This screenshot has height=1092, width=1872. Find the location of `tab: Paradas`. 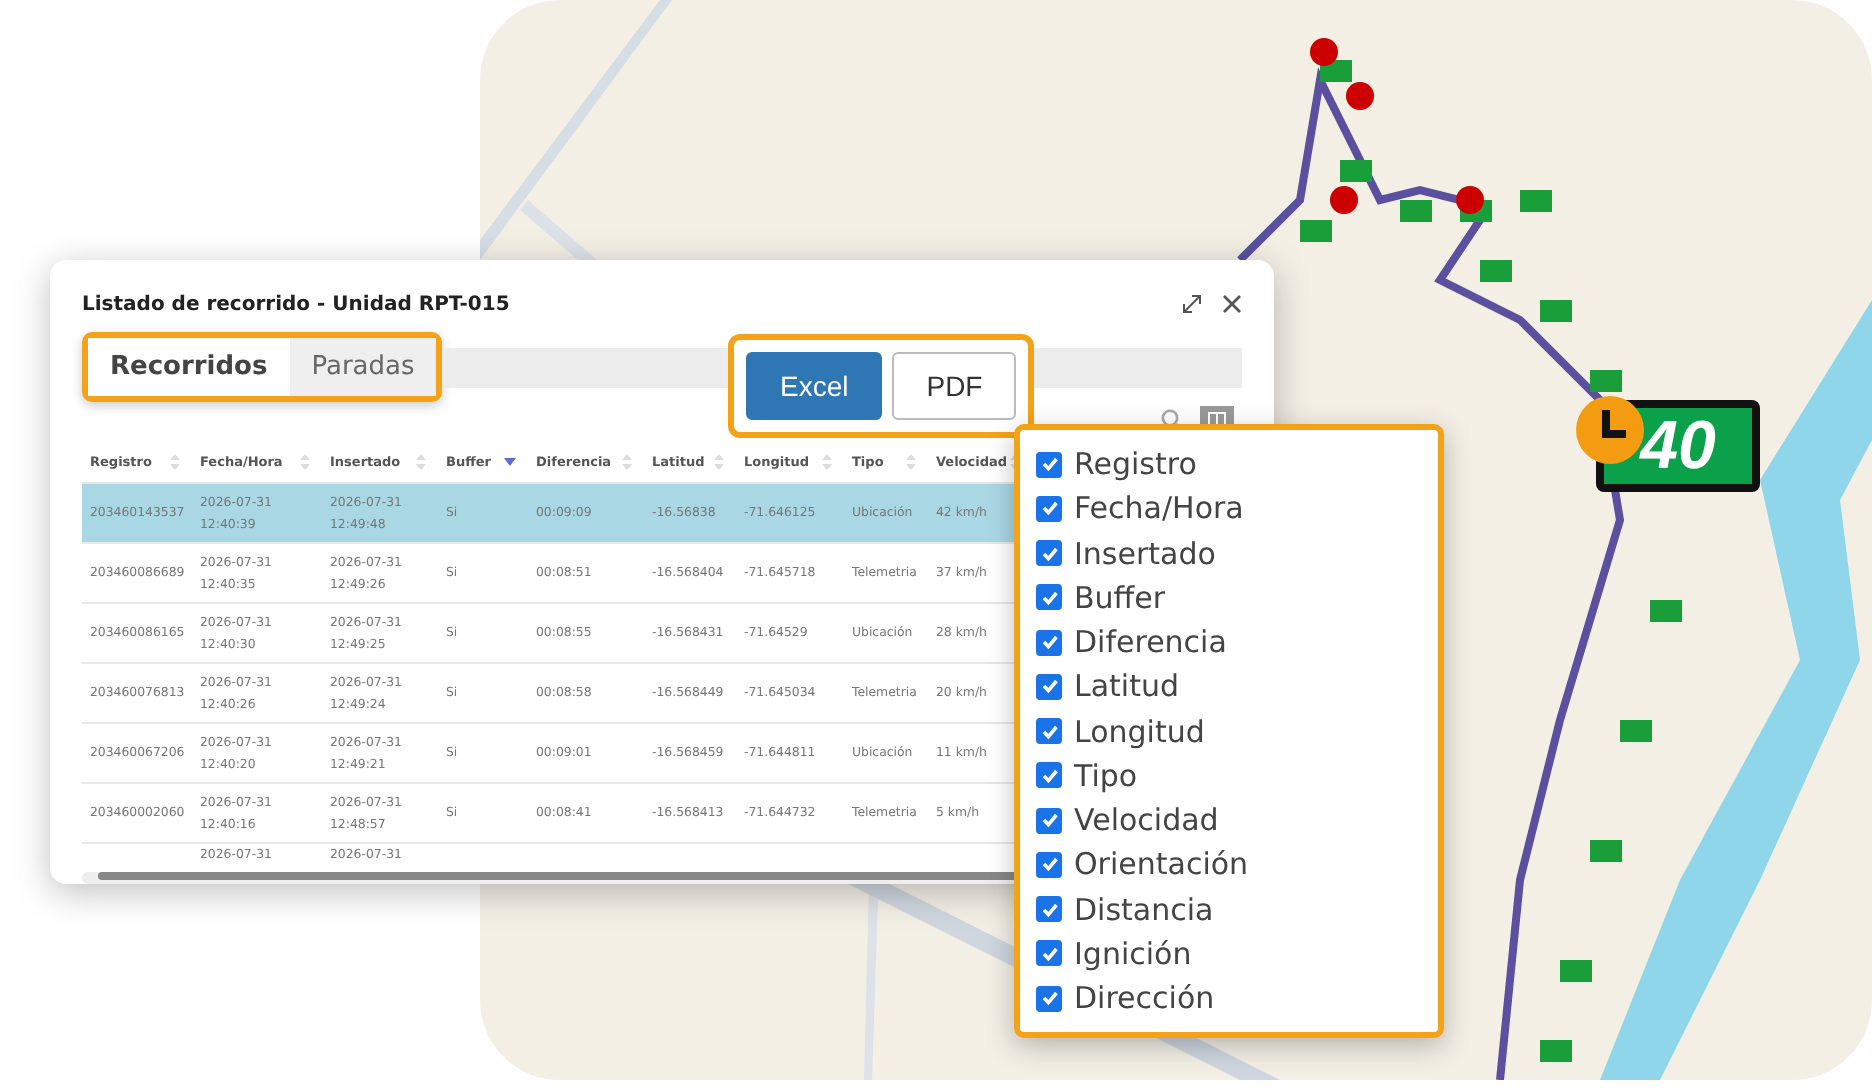

tab: Paradas is located at coordinates (363, 367).